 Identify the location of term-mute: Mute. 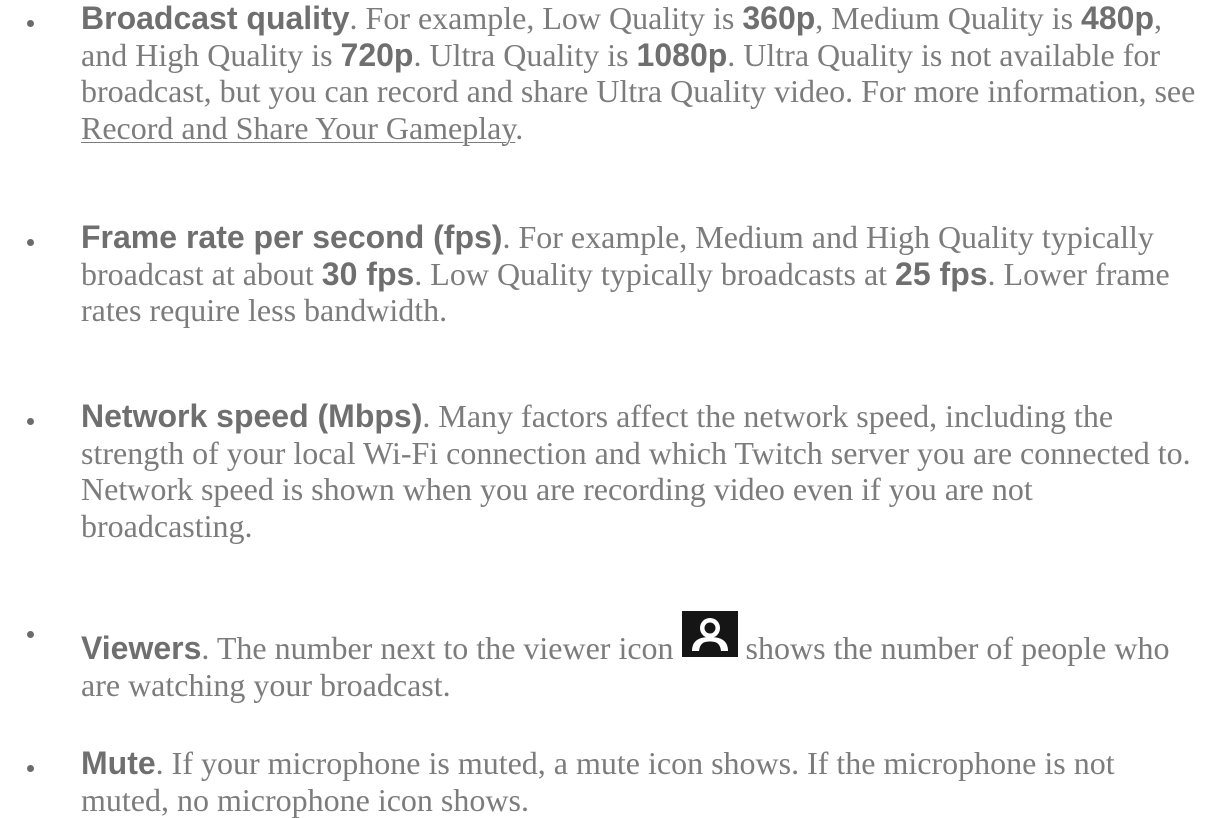
(118, 763).